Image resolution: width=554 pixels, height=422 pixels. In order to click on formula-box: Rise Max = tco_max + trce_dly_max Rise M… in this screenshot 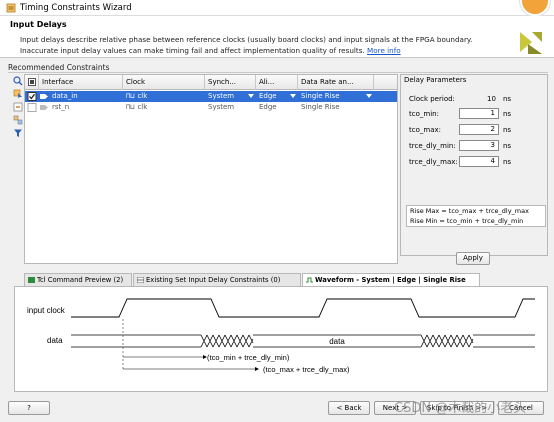, I will do `click(476, 216)`.